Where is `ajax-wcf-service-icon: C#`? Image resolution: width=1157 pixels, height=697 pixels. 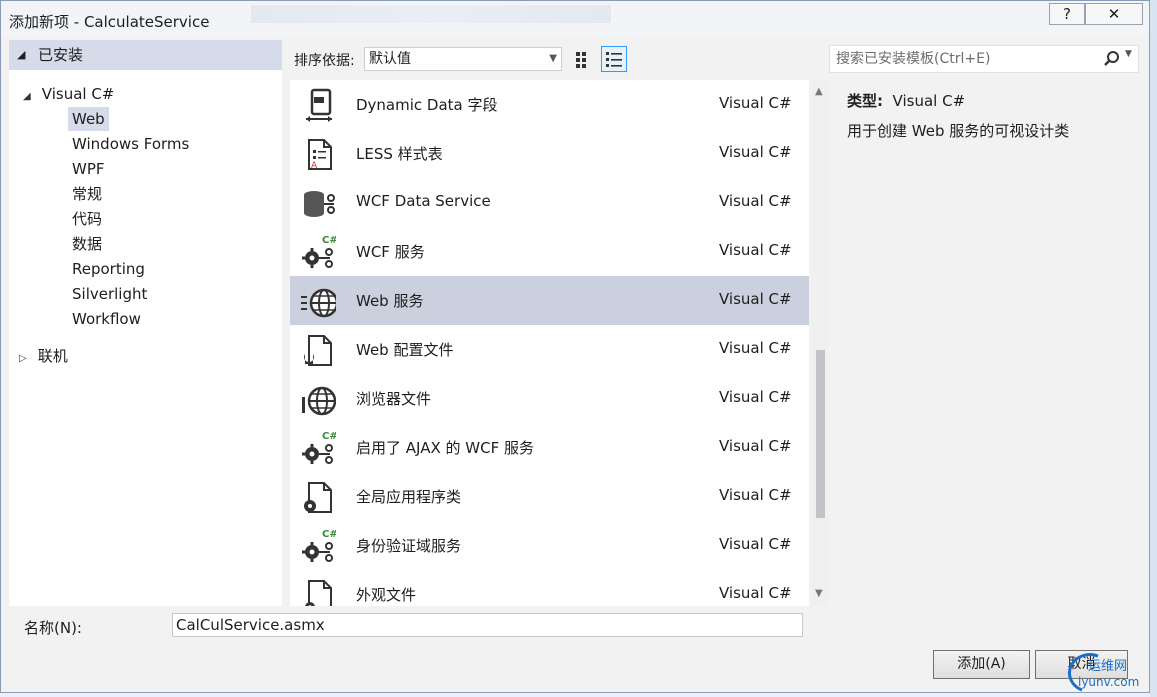
ajax-wcf-service-icon: C# is located at coordinates (319, 448).